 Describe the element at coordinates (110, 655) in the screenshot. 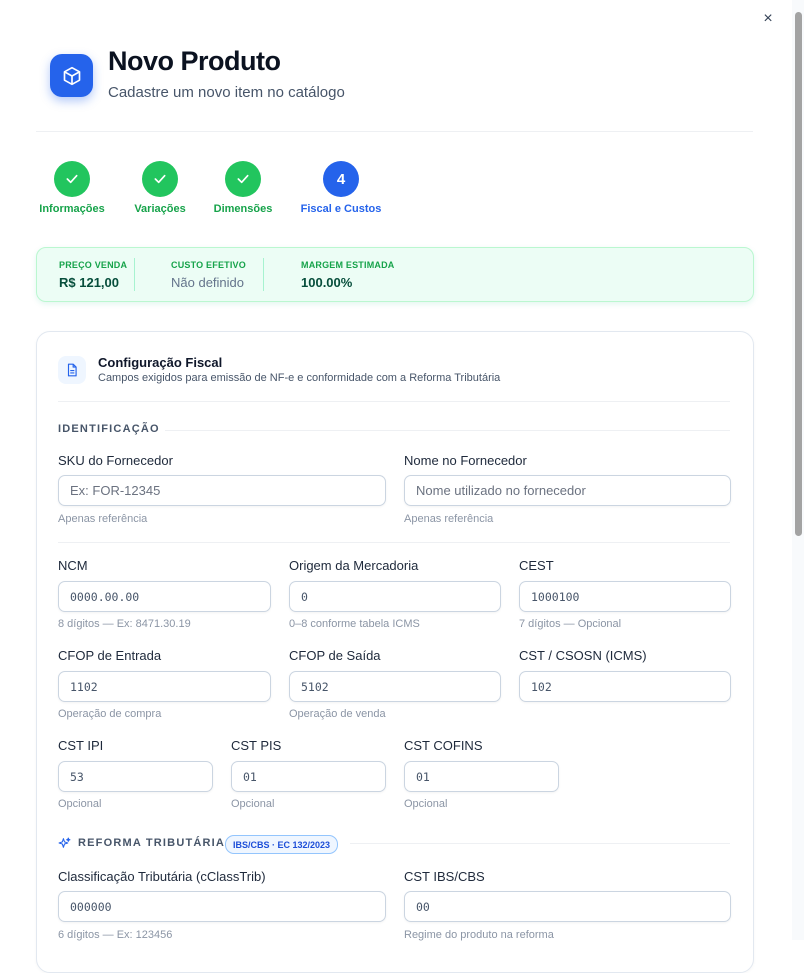

I see `cfop-entrada-label: CFOP de Entrada` at that location.